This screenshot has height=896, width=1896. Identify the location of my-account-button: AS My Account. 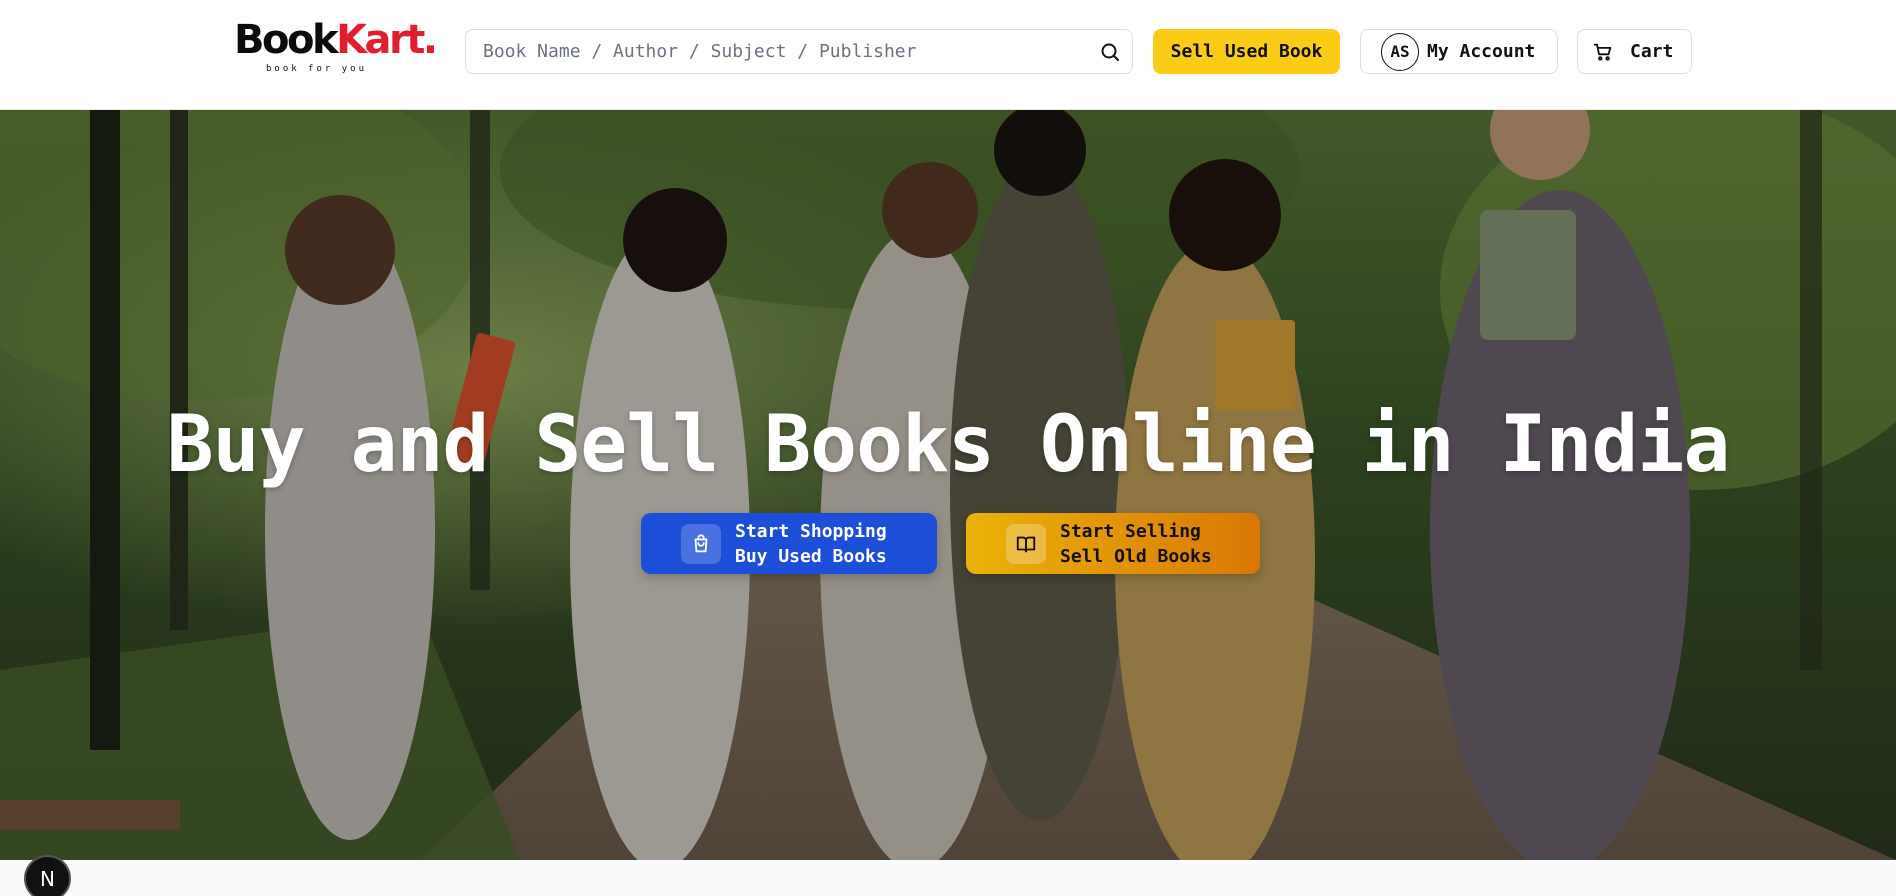
(1459, 51).